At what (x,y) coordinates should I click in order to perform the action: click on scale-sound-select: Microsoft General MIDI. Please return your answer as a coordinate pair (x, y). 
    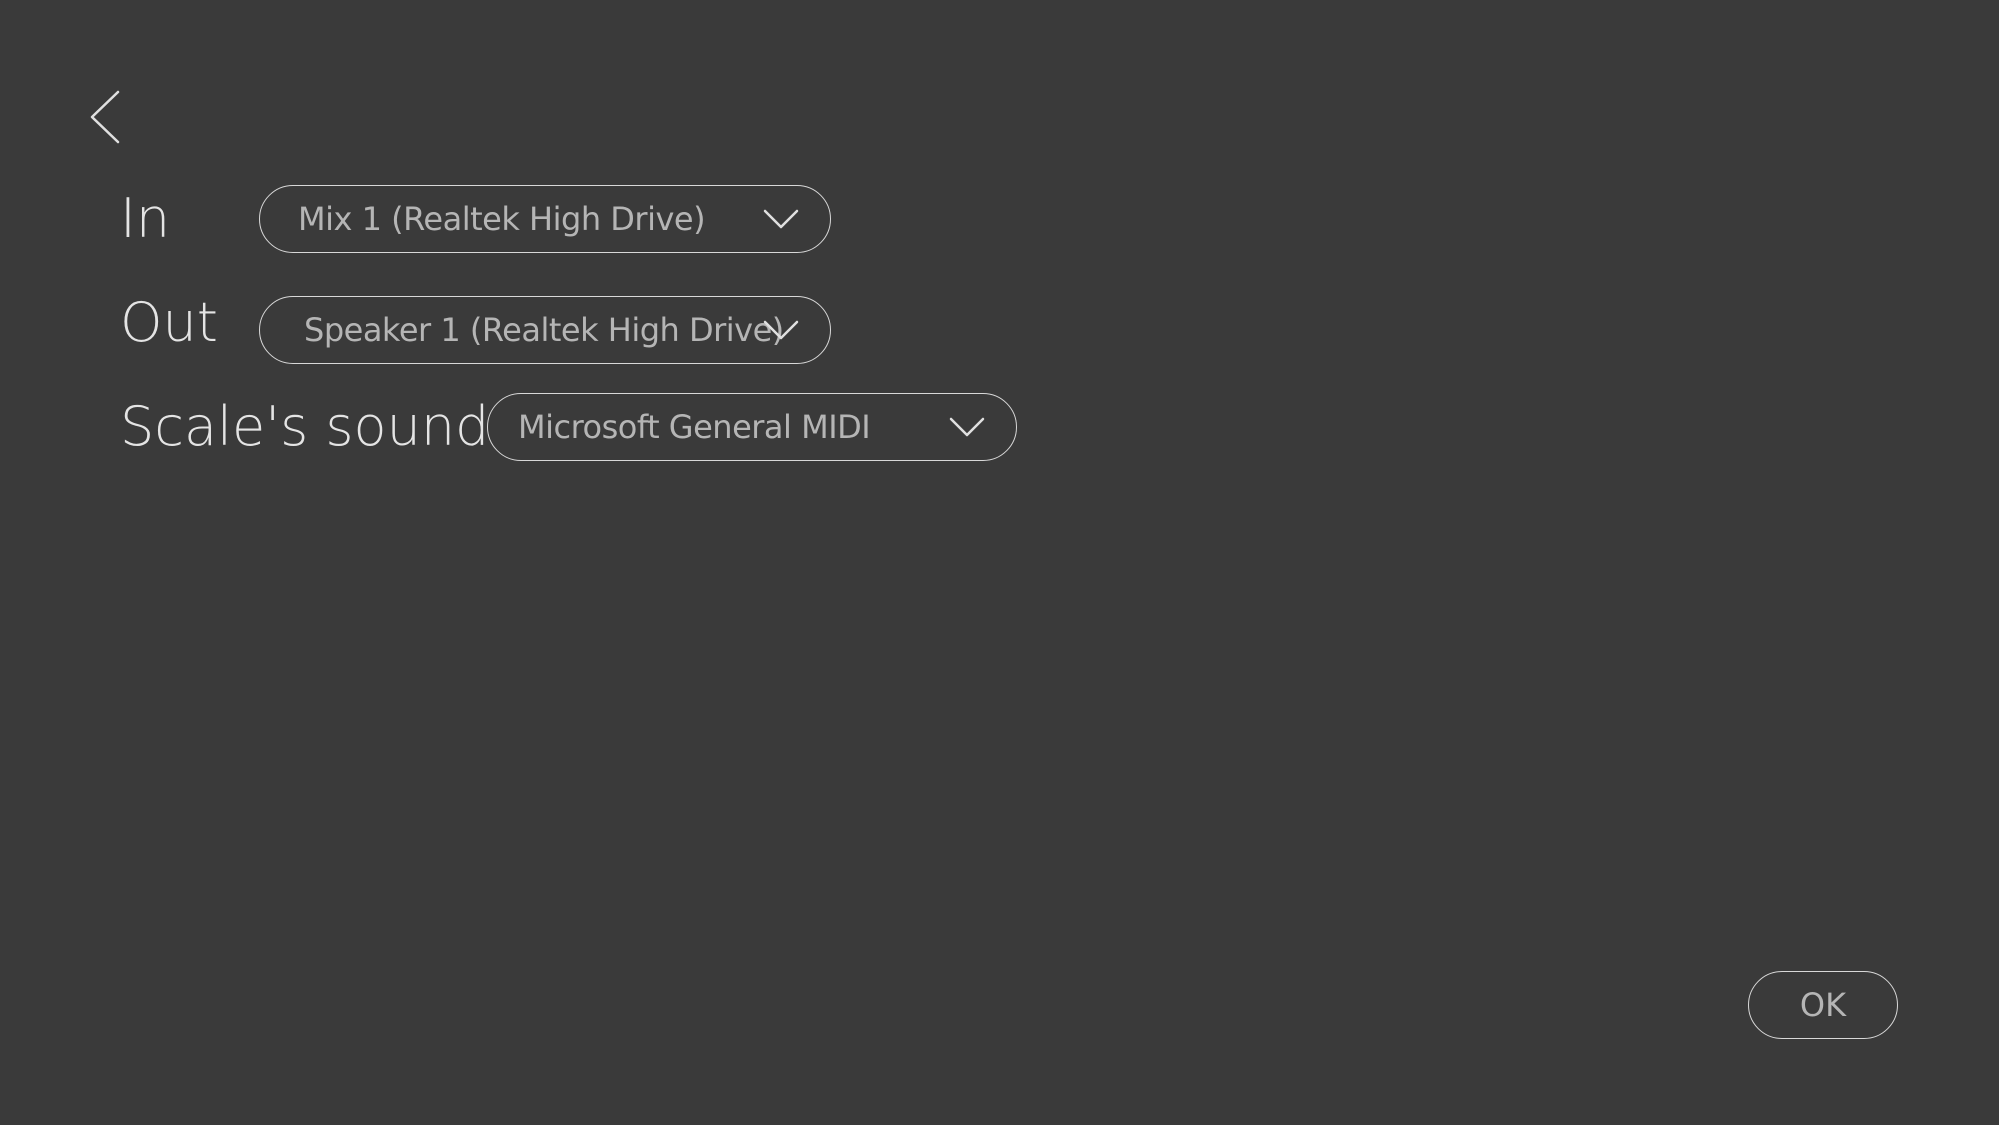
    Looking at the image, I should click on (752, 427).